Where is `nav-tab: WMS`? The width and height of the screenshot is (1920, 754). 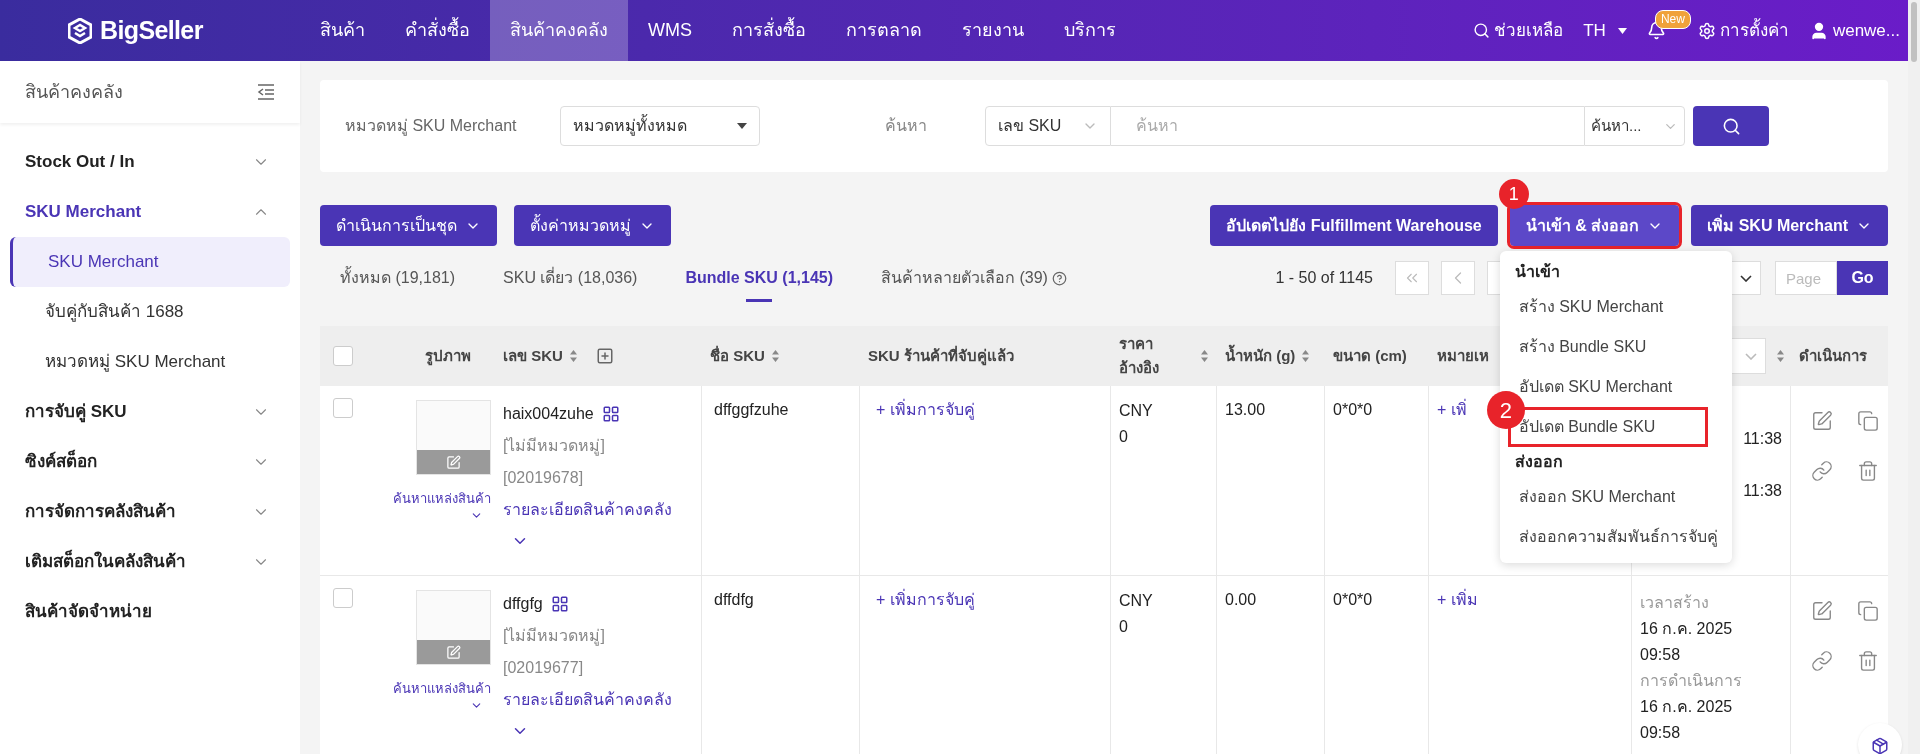 nav-tab: WMS is located at coordinates (670, 30).